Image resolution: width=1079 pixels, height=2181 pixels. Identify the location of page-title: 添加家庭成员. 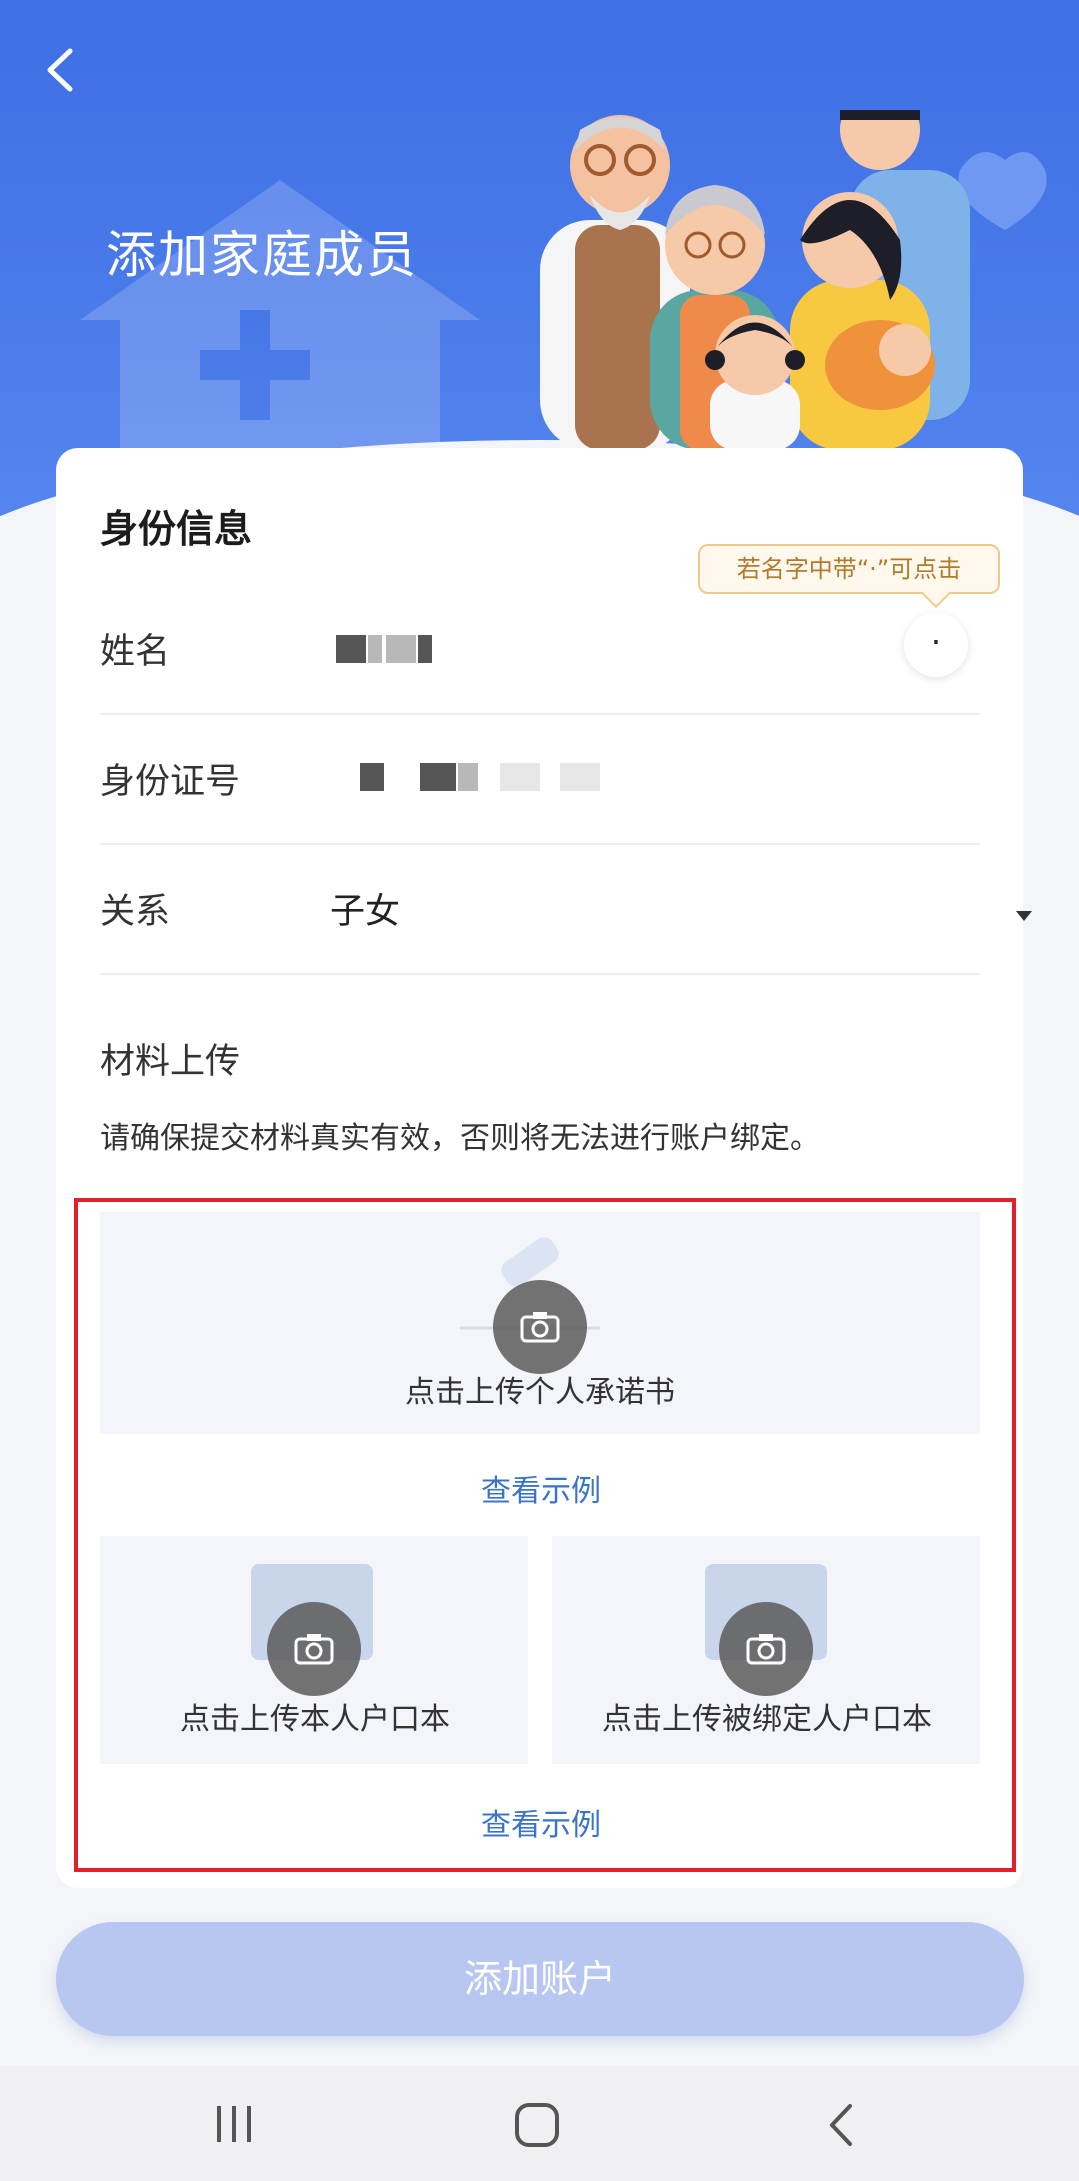
(262, 255).